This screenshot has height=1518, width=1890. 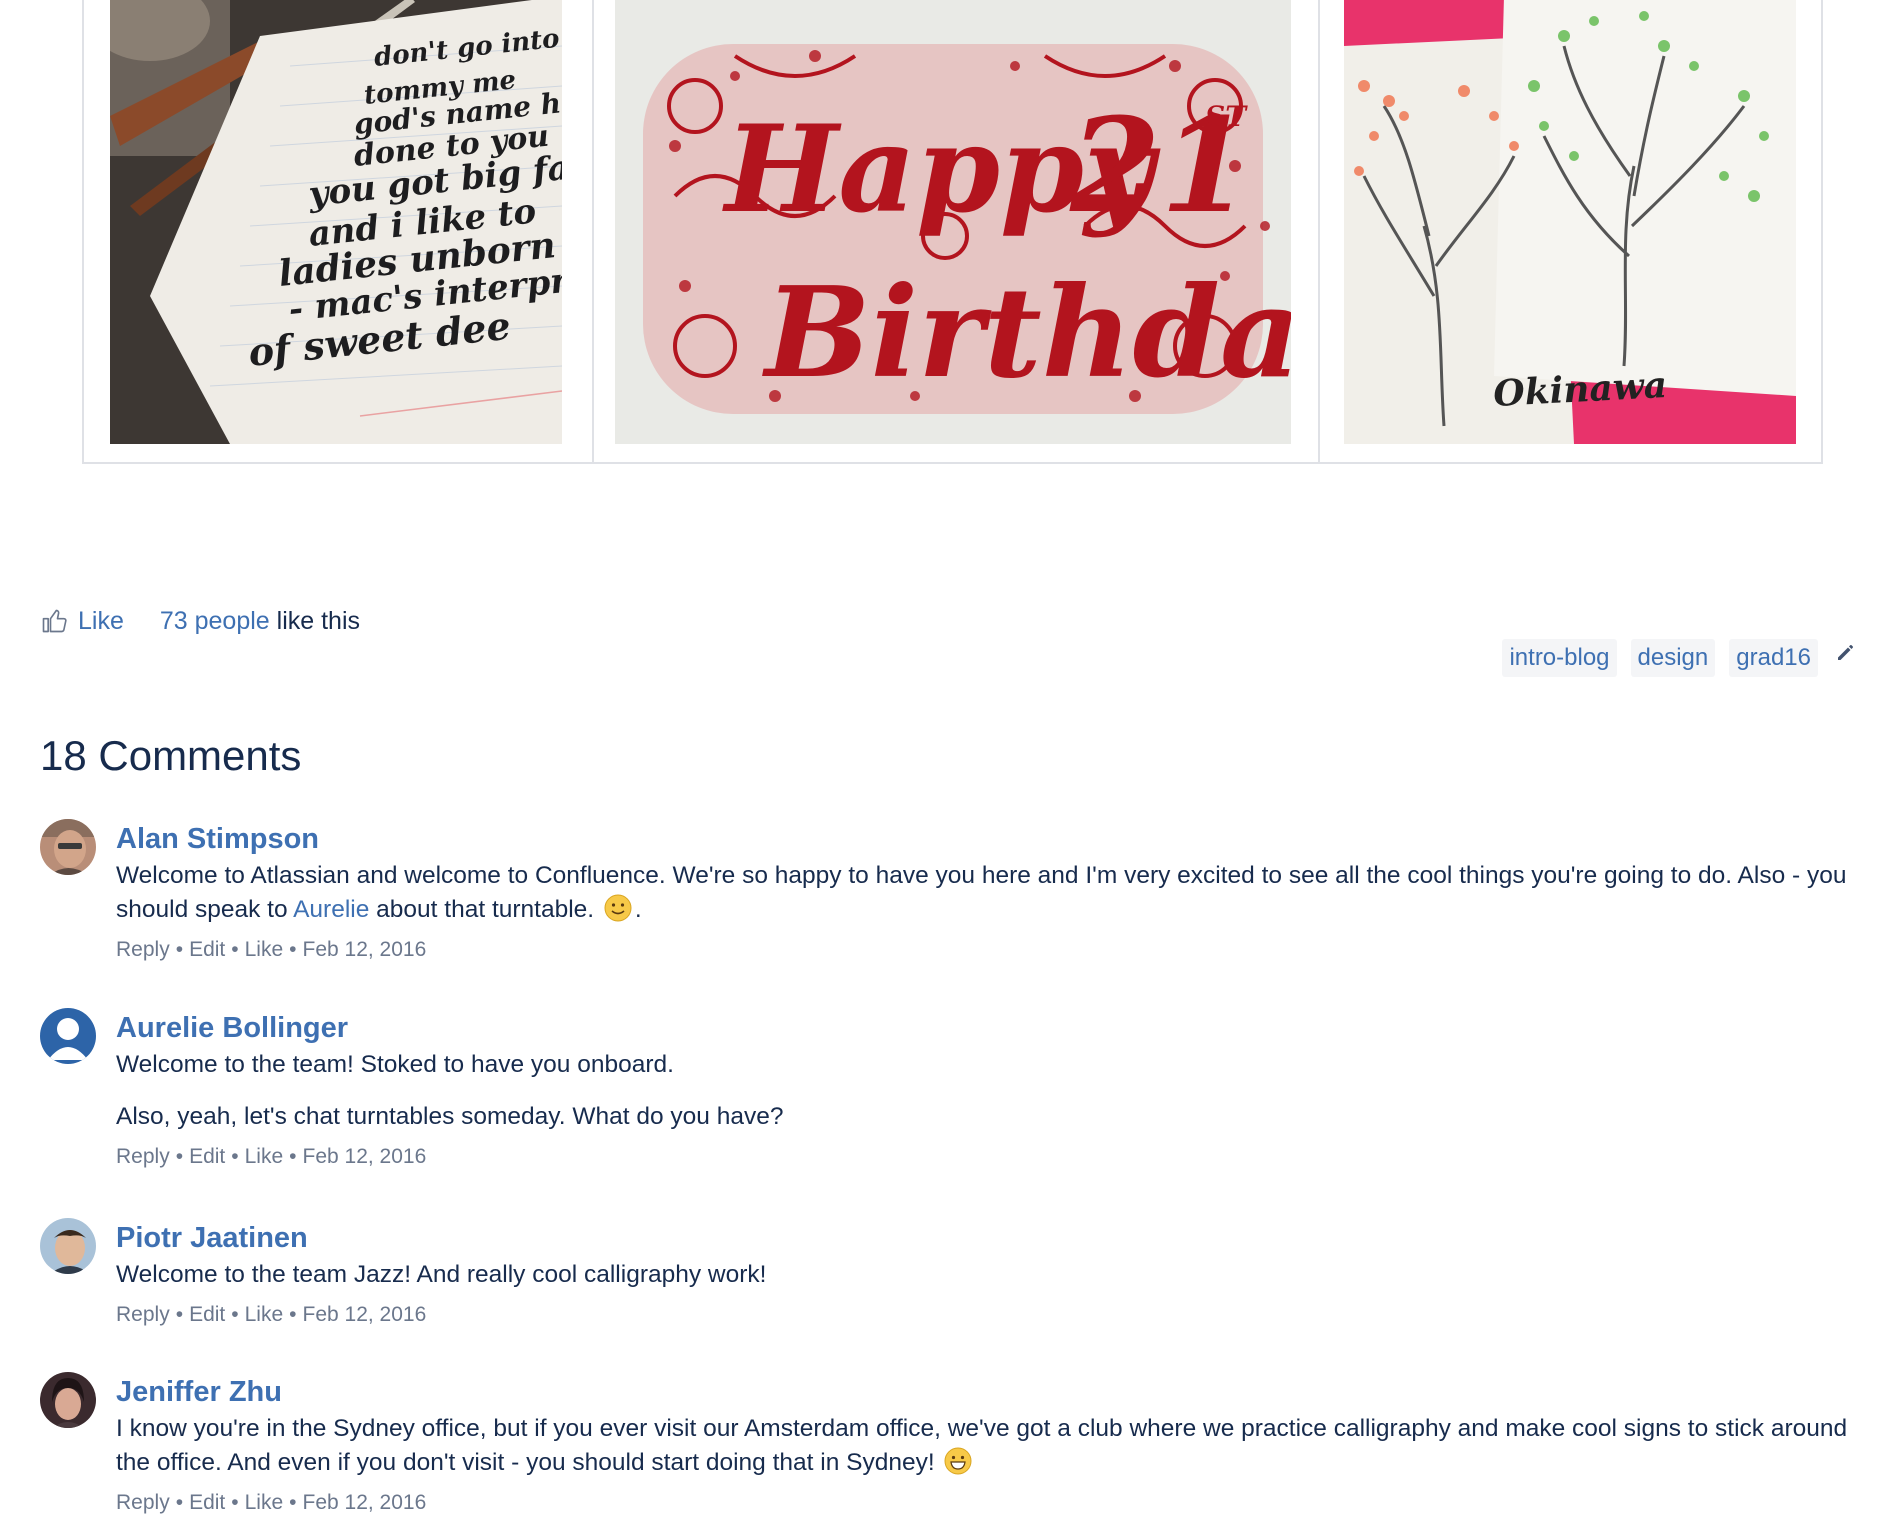 I want to click on comment-author: Aurelie Bollinger, so click(x=232, y=1028).